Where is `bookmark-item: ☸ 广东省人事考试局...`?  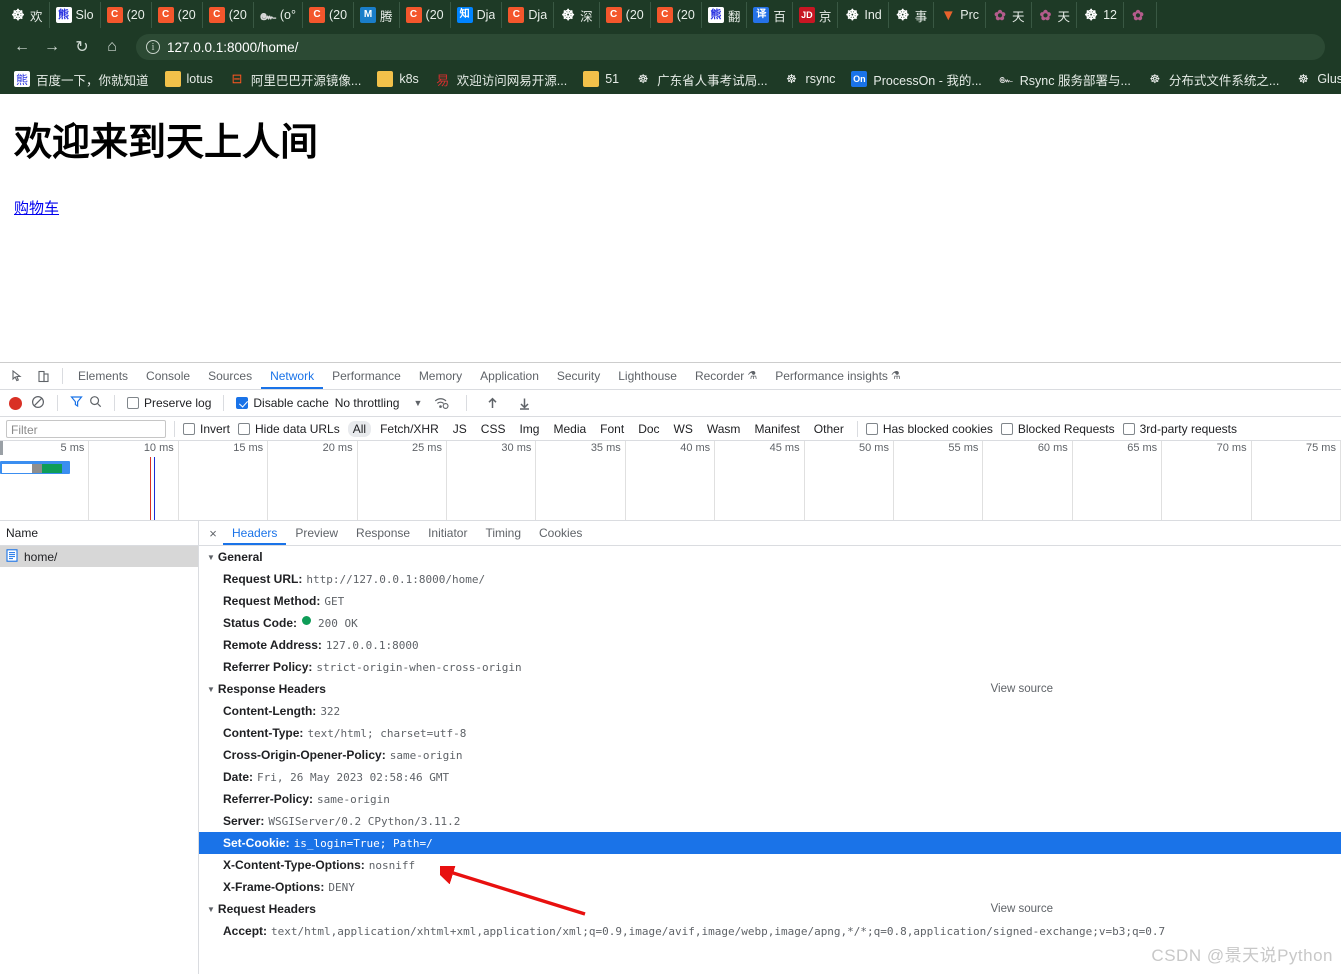
bookmark-item: ☸ 广东省人事考试局... is located at coordinates (701, 79).